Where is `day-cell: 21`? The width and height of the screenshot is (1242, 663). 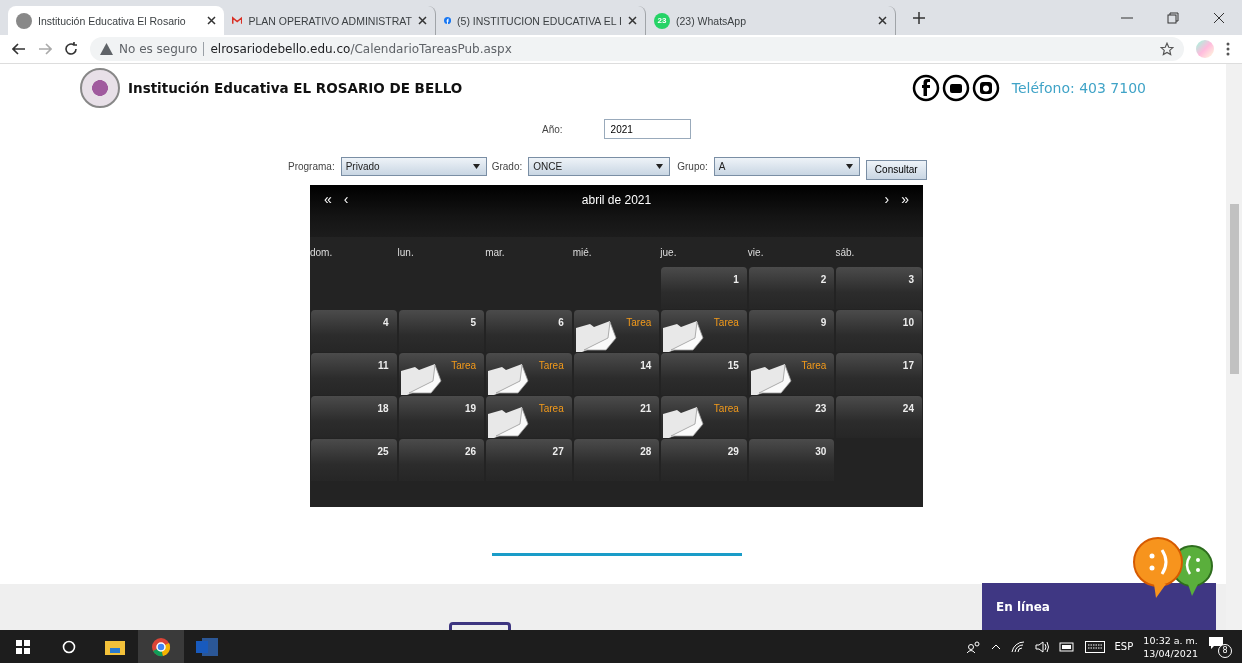 day-cell: 21 is located at coordinates (616, 417).